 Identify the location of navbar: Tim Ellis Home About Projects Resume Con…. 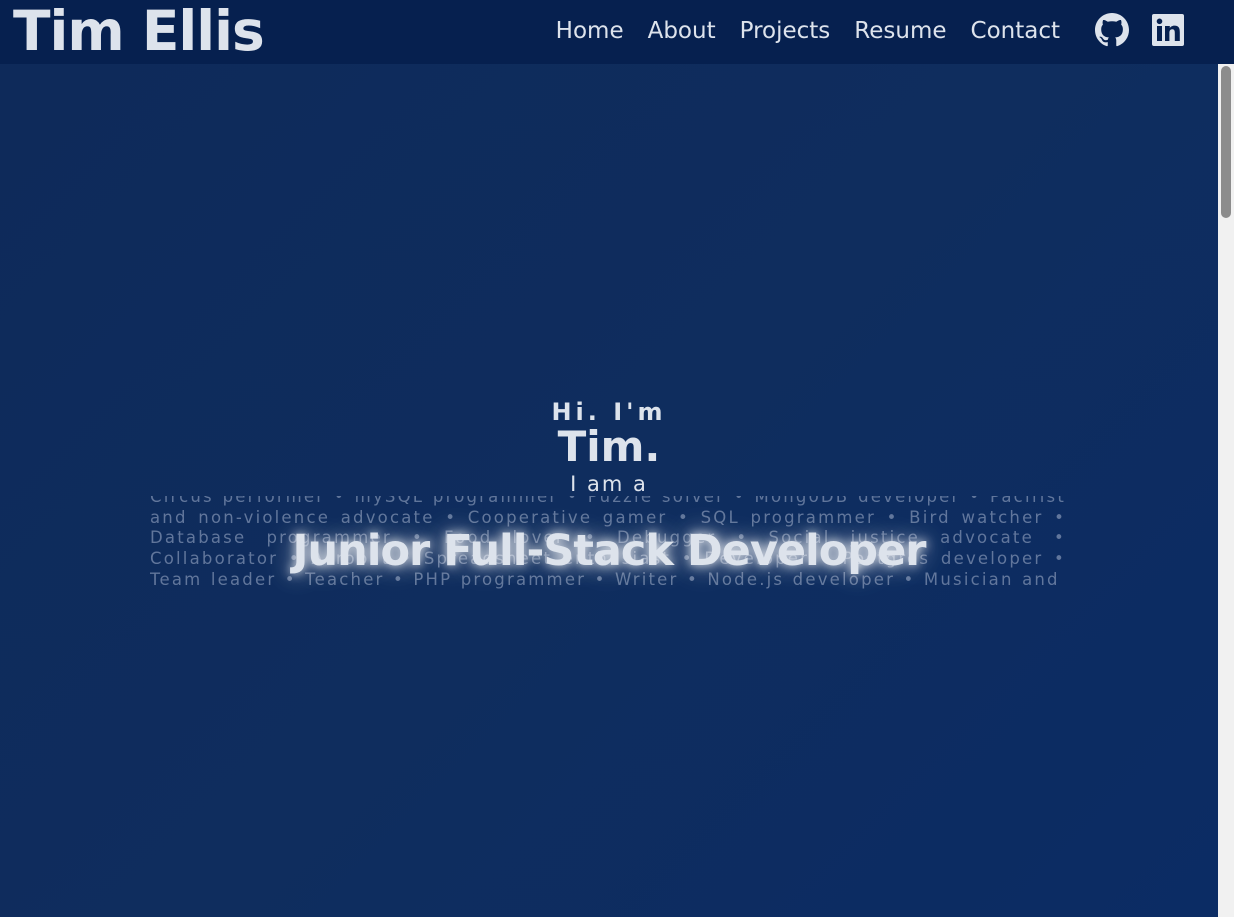
(617, 32).